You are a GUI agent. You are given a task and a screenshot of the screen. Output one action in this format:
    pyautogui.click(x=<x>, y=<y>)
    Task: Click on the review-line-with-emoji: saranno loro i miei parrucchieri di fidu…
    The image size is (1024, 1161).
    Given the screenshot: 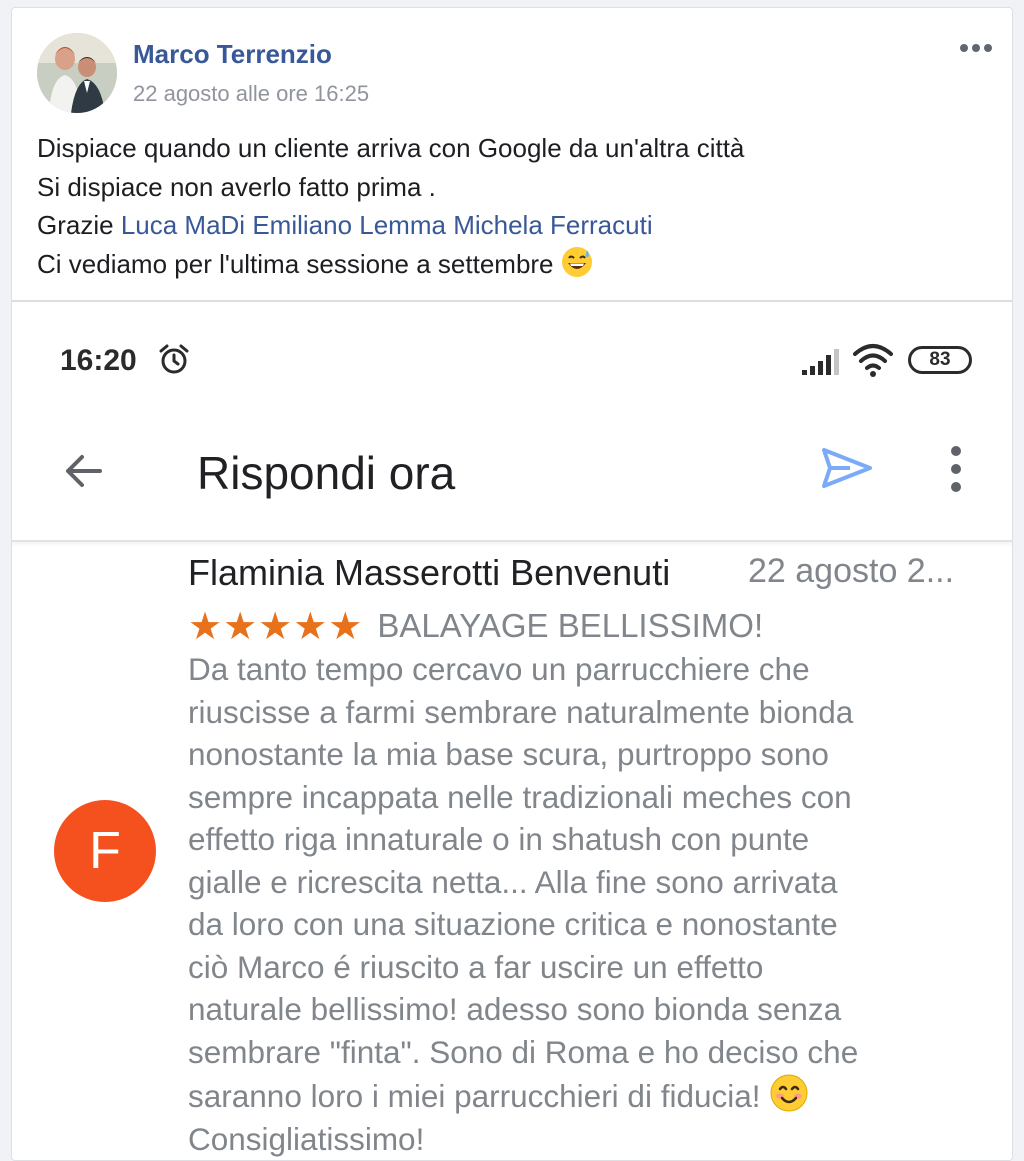 What is the action you would take?
    pyautogui.click(x=588, y=1095)
    